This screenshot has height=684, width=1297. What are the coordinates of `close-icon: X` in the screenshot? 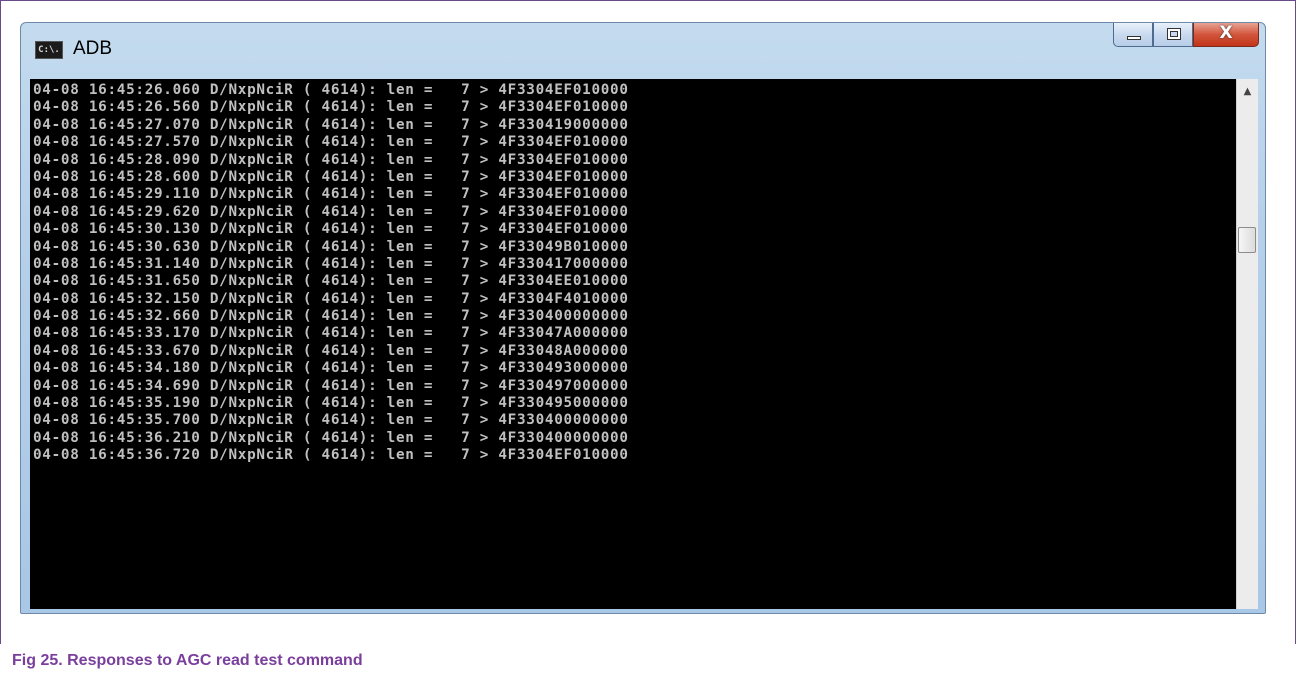 It's located at (1226, 33).